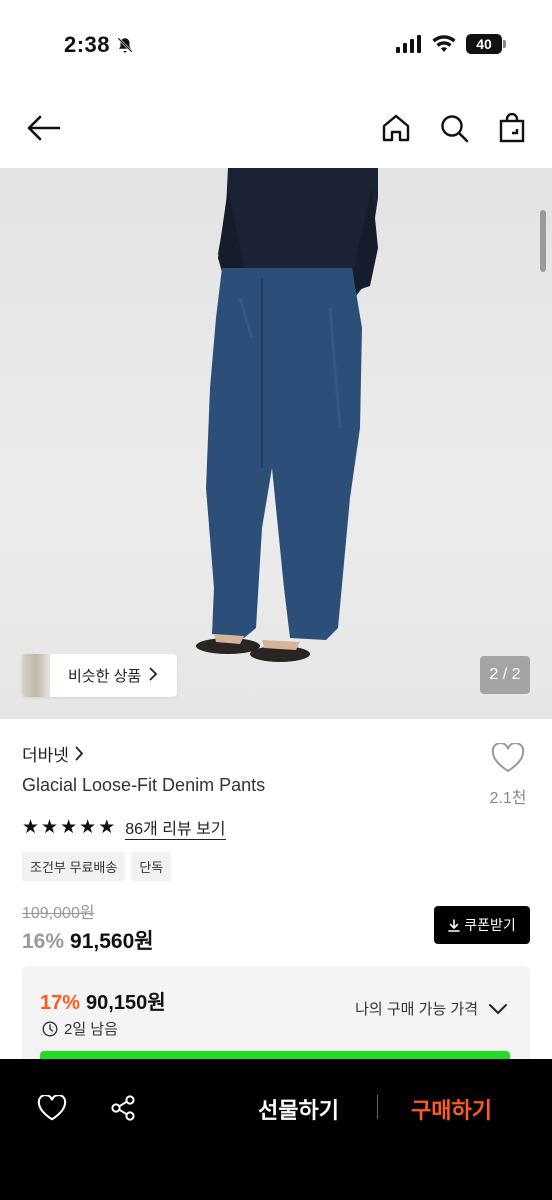  I want to click on share-icon, so click(123, 1108).